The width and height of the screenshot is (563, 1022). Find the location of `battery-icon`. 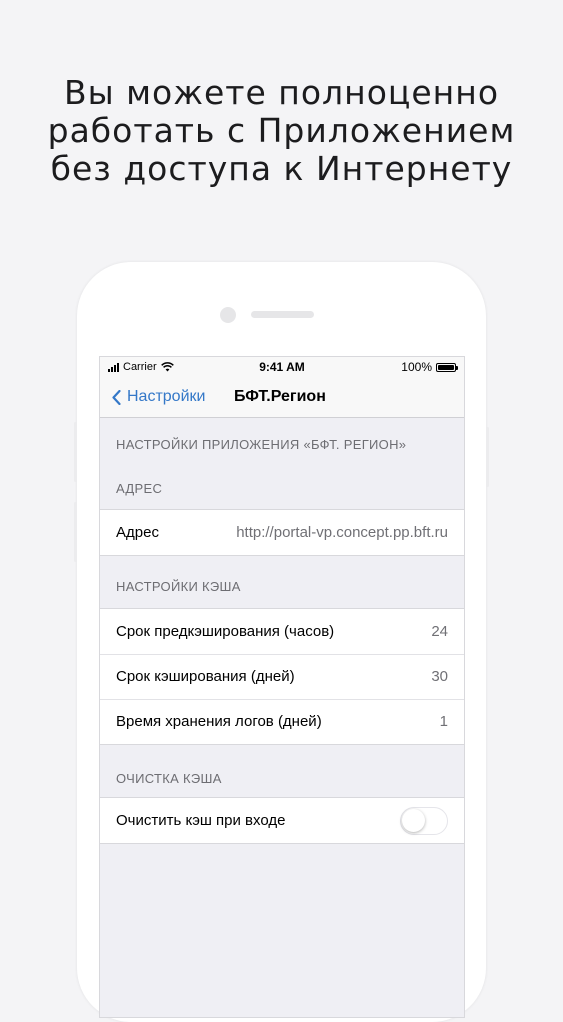

battery-icon is located at coordinates (447, 367).